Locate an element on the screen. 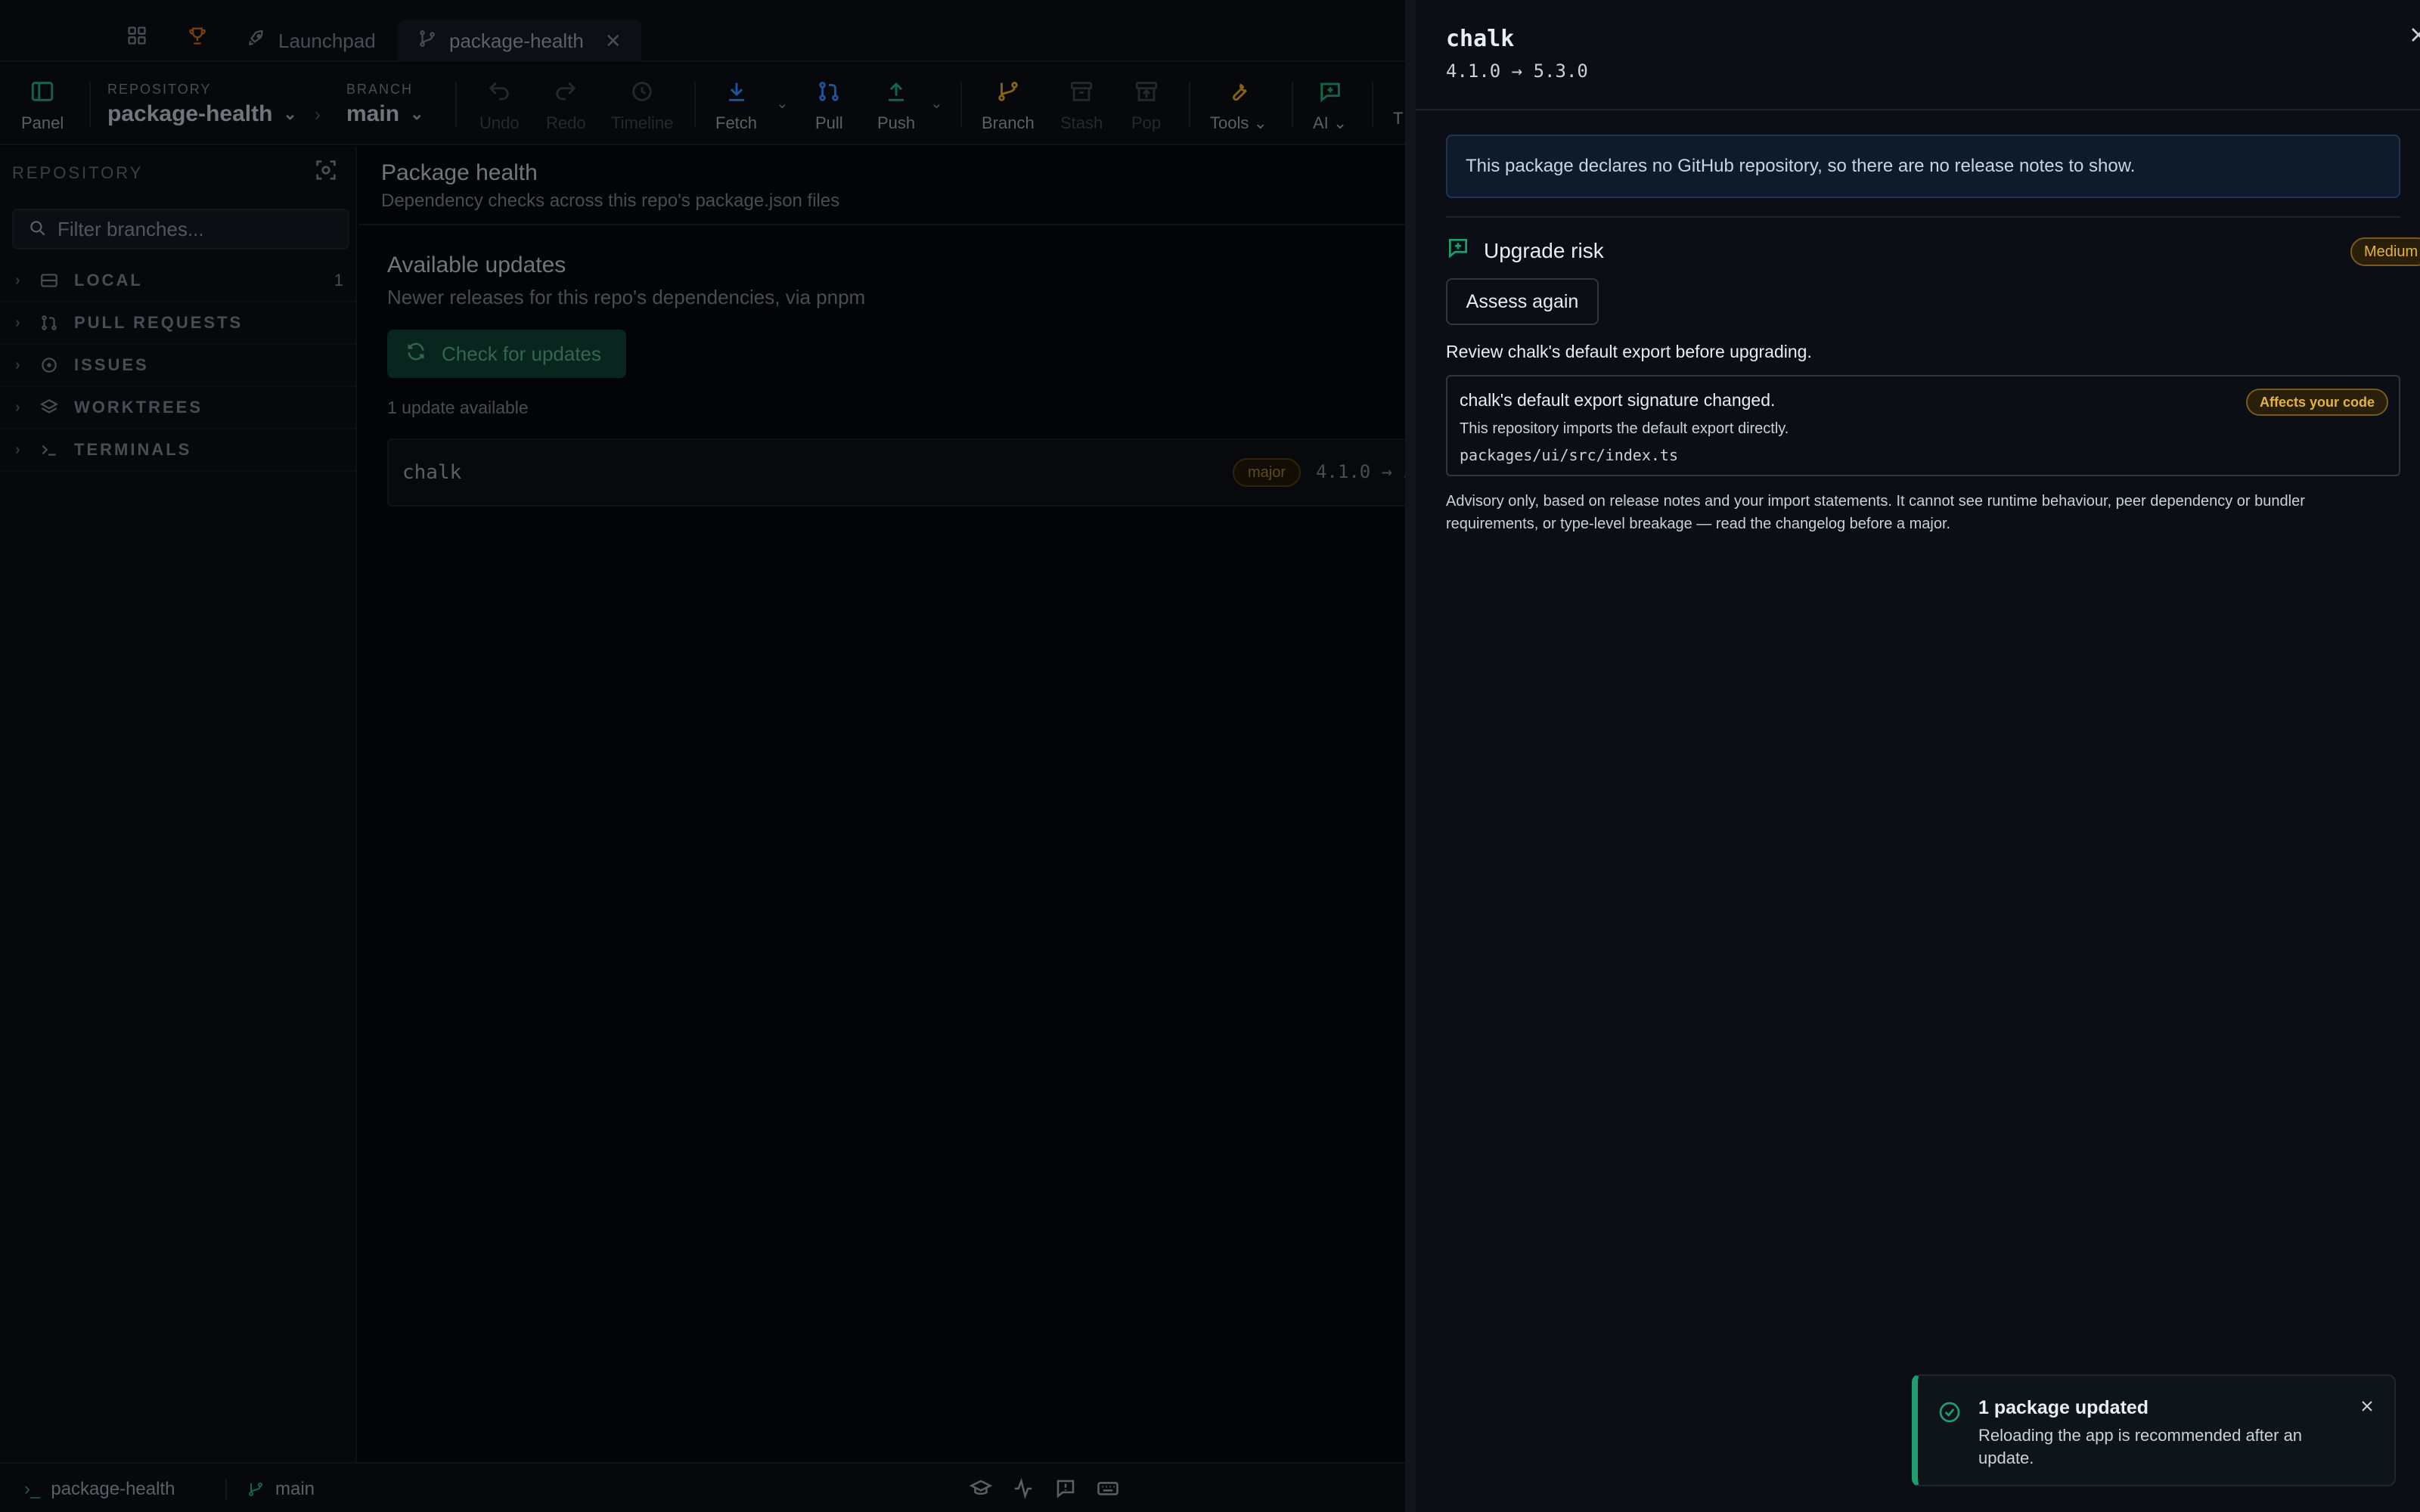  check-circle-icon is located at coordinates (1950, 1413).